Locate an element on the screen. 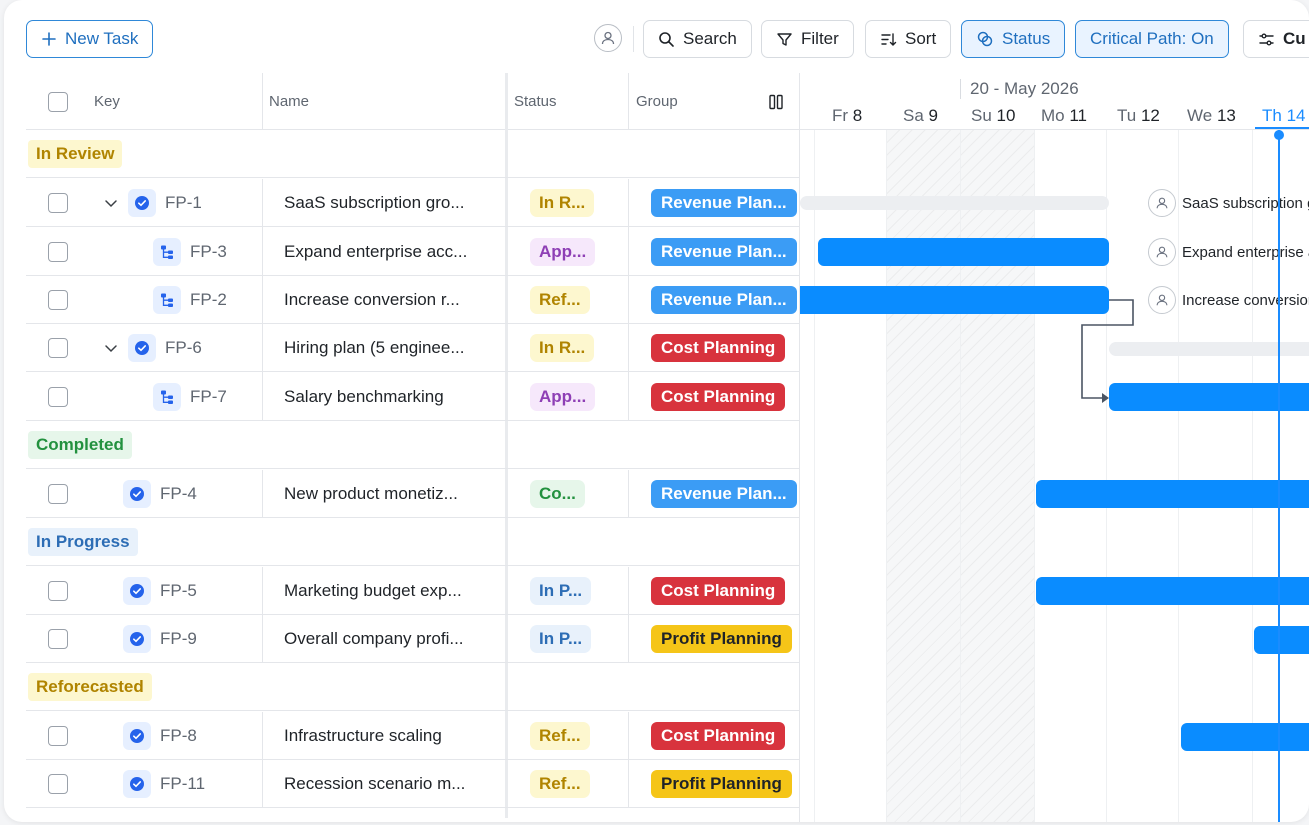  group-row-in-review: In Review is located at coordinates (412, 154).